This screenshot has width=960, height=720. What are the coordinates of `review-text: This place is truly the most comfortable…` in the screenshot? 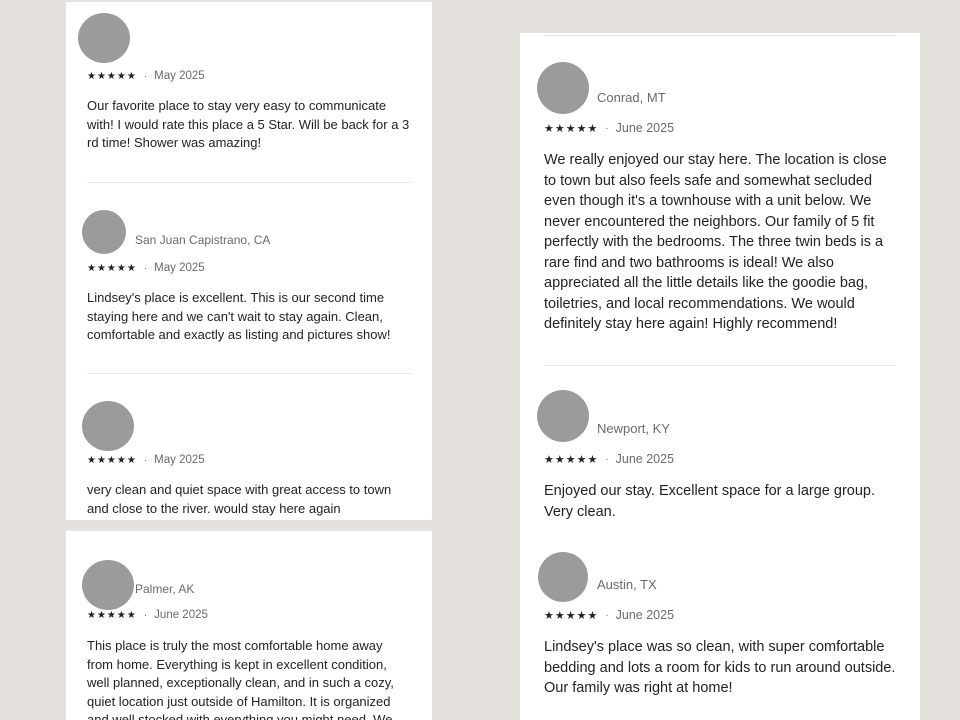 It's located at (240, 679).